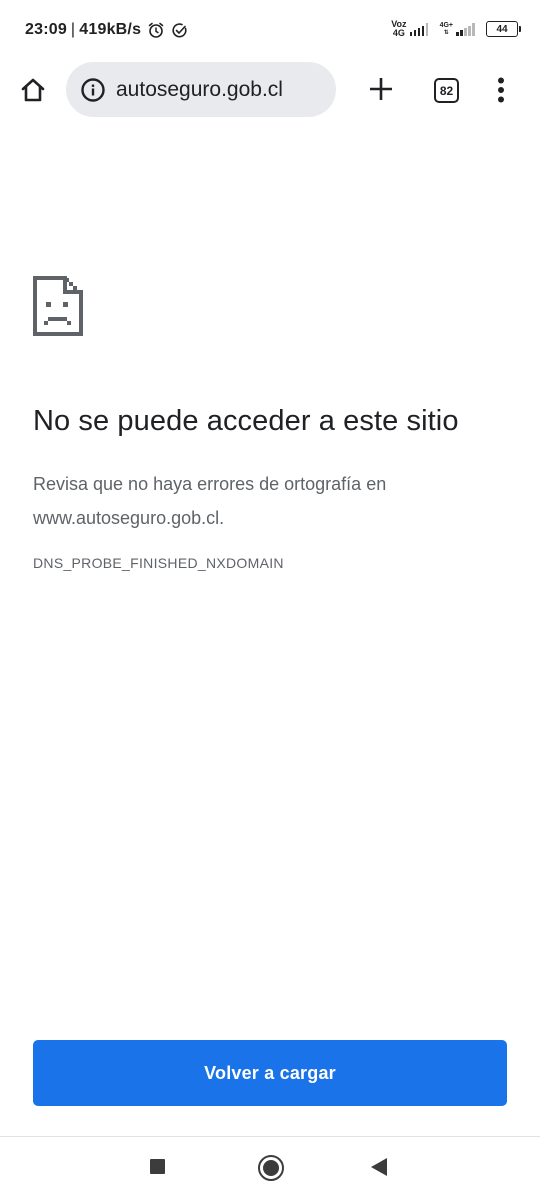  I want to click on signal-icon, so click(419, 29).